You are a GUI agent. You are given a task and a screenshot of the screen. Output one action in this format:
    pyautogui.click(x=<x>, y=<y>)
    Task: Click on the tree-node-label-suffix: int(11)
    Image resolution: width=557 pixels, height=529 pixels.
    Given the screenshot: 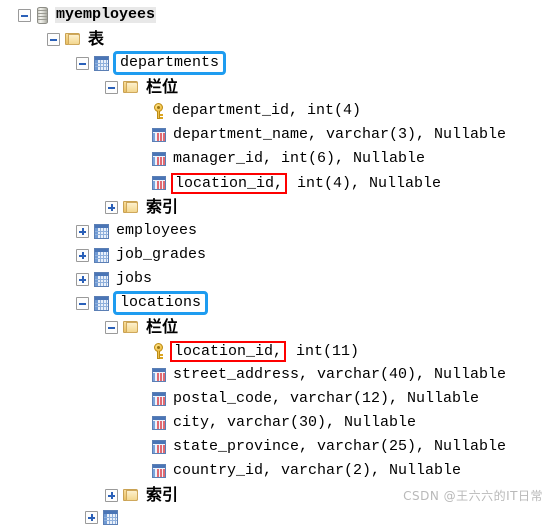 What is the action you would take?
    pyautogui.click(x=323, y=351)
    